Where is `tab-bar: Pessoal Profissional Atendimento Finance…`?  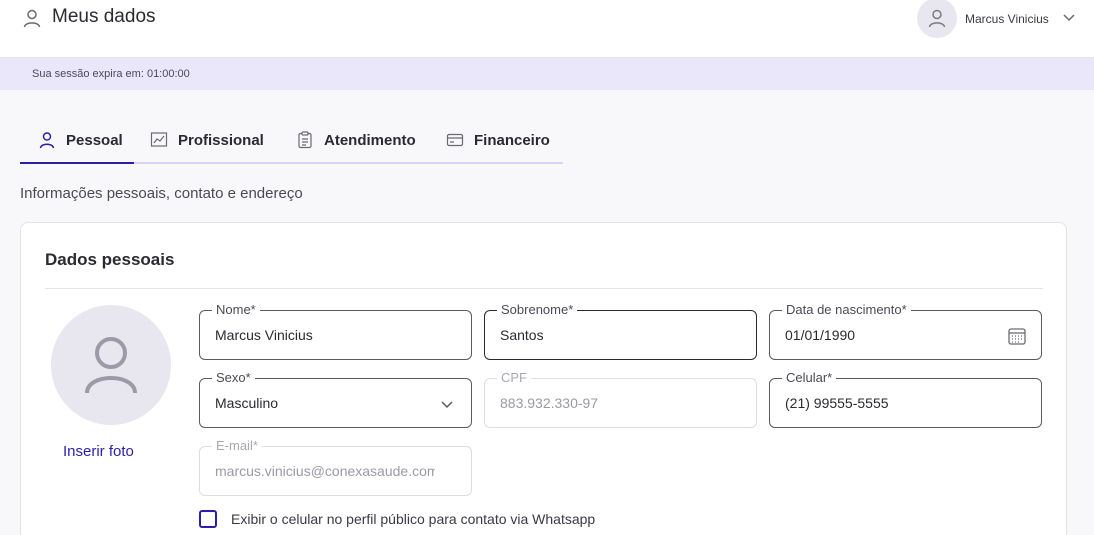 tab-bar: Pessoal Profissional Atendimento Finance… is located at coordinates (291, 141).